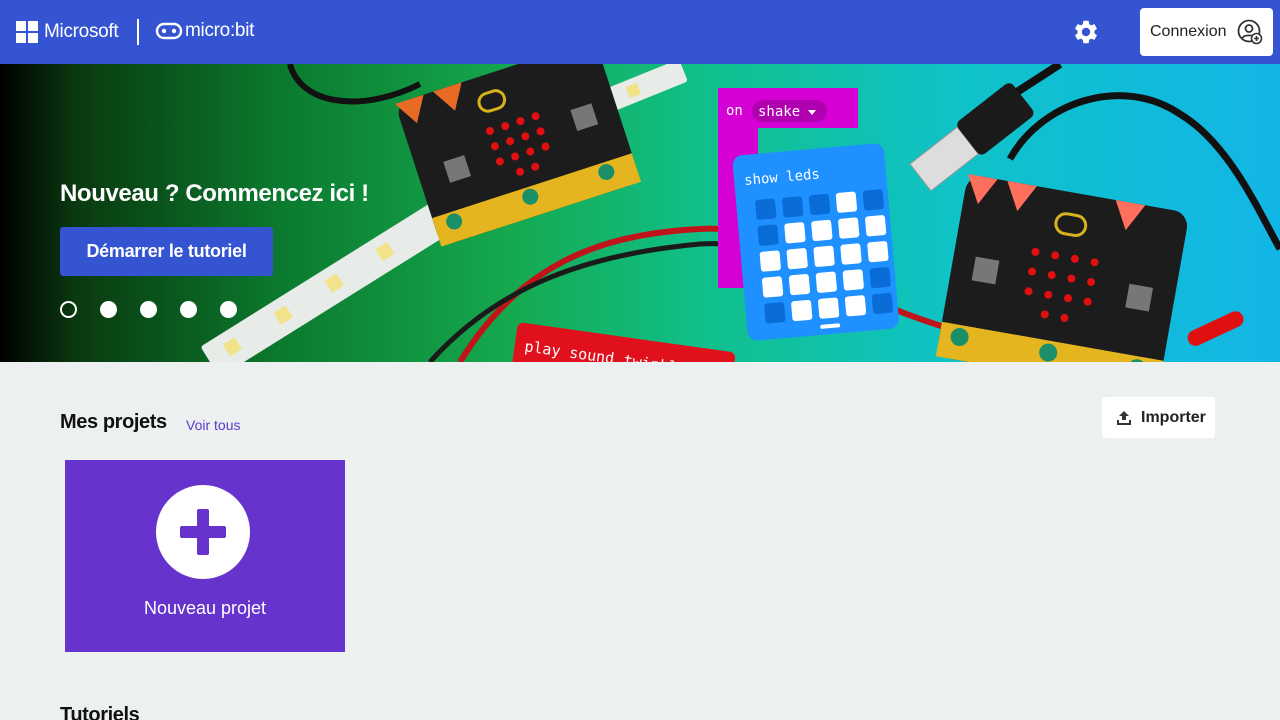 This screenshot has width=1280, height=720. What do you see at coordinates (1188, 31) in the screenshot?
I see `login-label: Connexion` at bounding box center [1188, 31].